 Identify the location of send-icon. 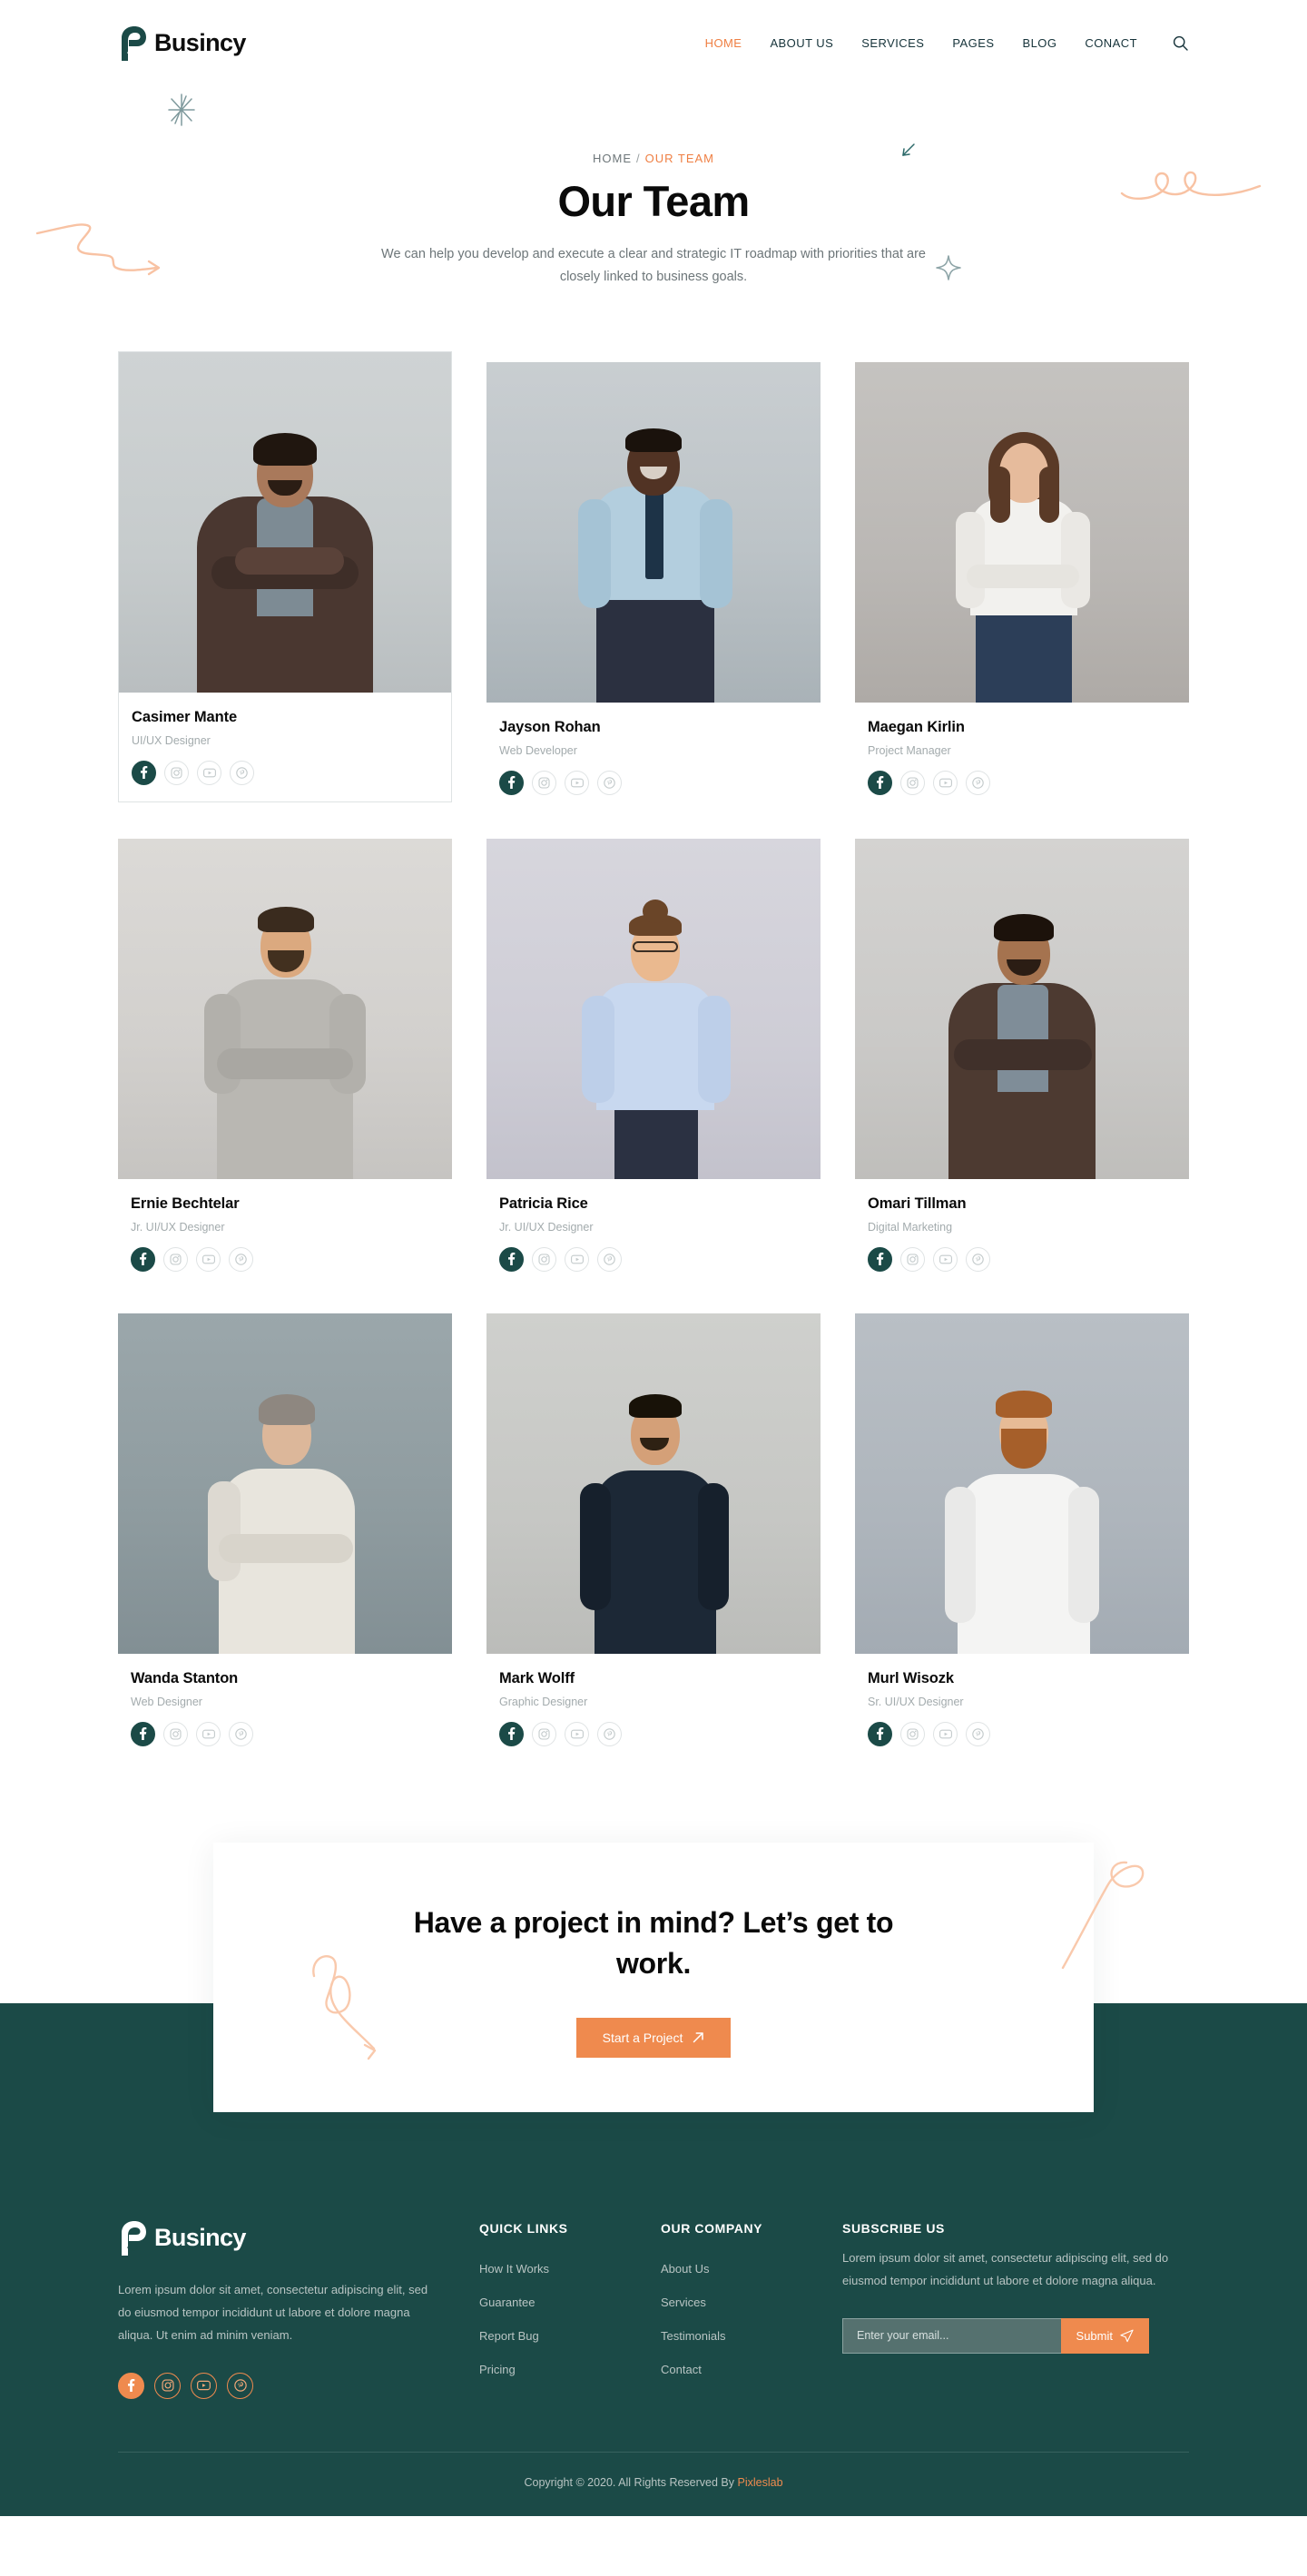
(1127, 2335).